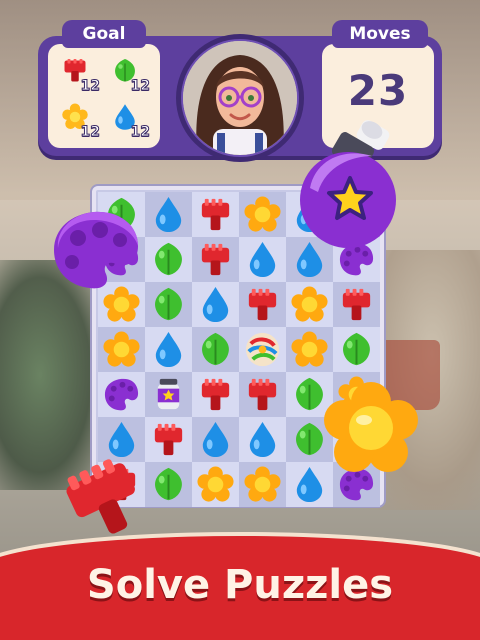  I want to click on rainbow-ball-icon, so click(262, 349).